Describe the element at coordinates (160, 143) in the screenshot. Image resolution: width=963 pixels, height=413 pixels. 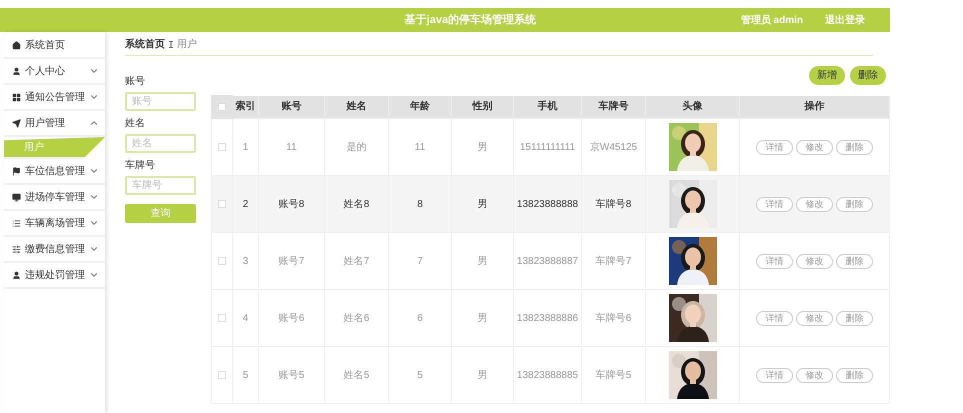
I see `search-field: 姓名` at that location.